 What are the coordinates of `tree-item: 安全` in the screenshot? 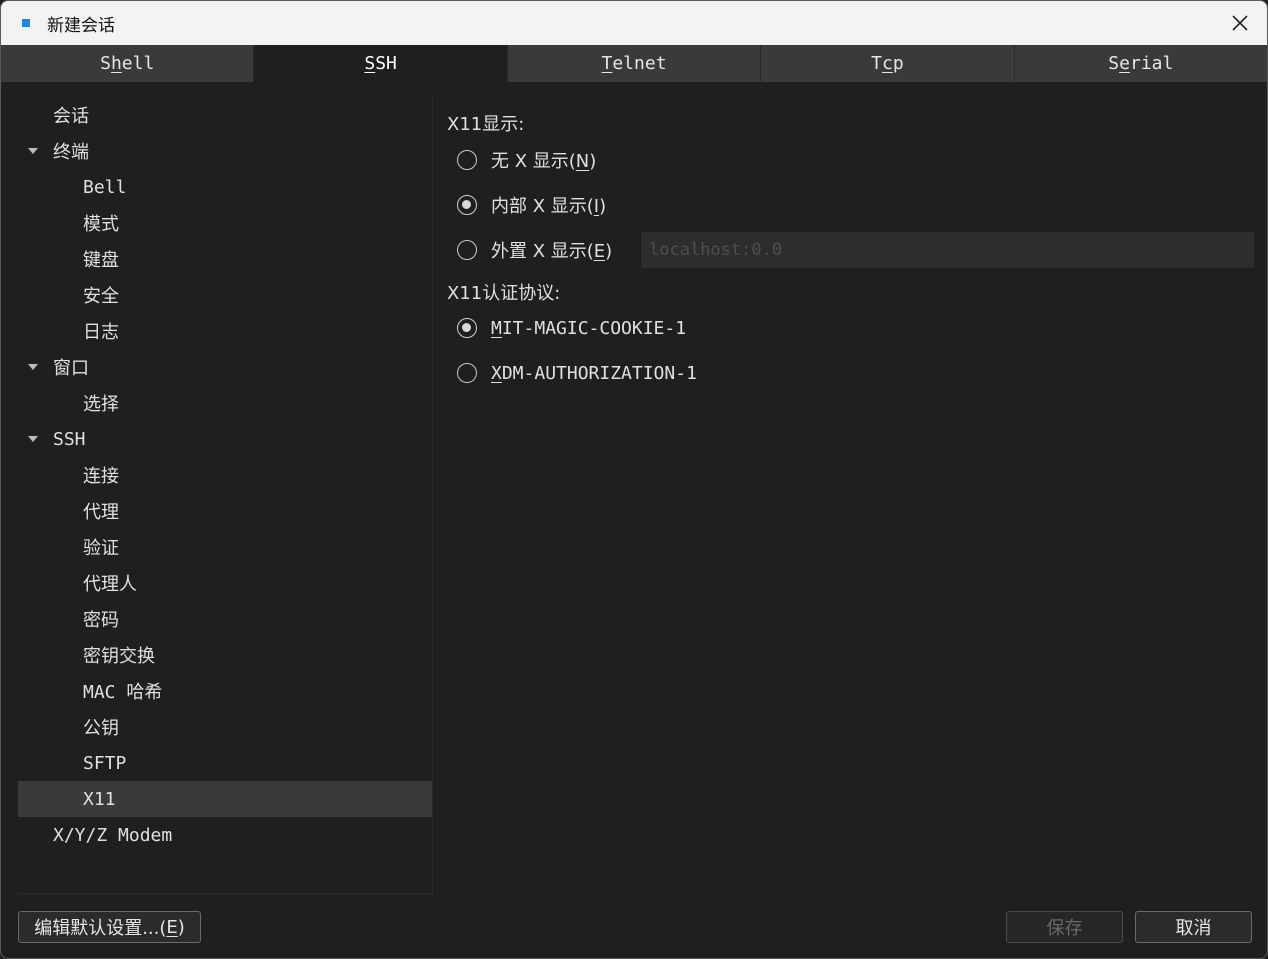 It's located at (225, 295).